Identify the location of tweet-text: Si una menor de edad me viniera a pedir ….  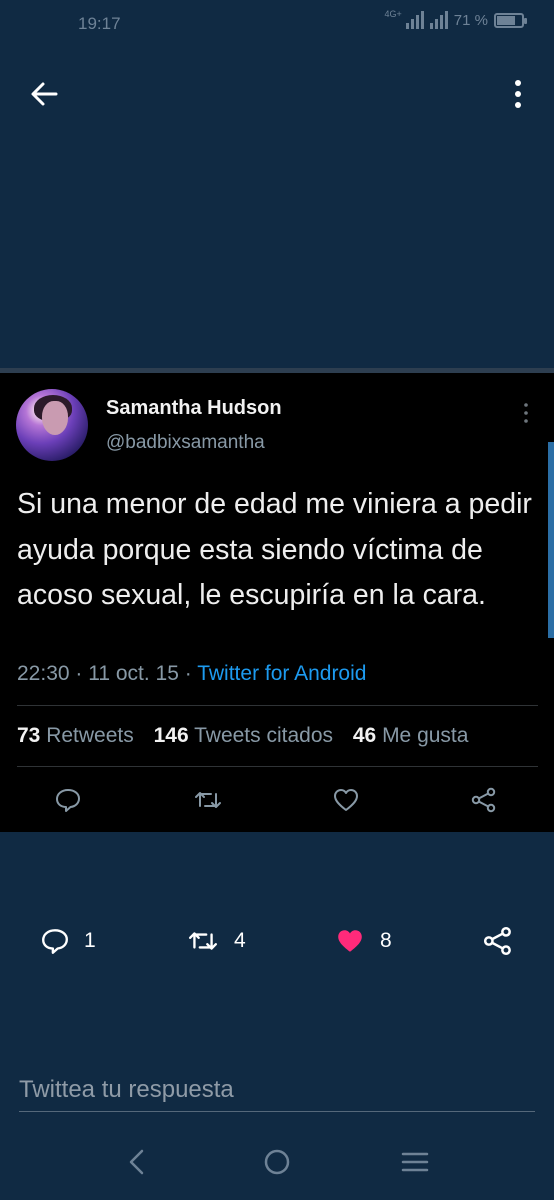
(274, 549).